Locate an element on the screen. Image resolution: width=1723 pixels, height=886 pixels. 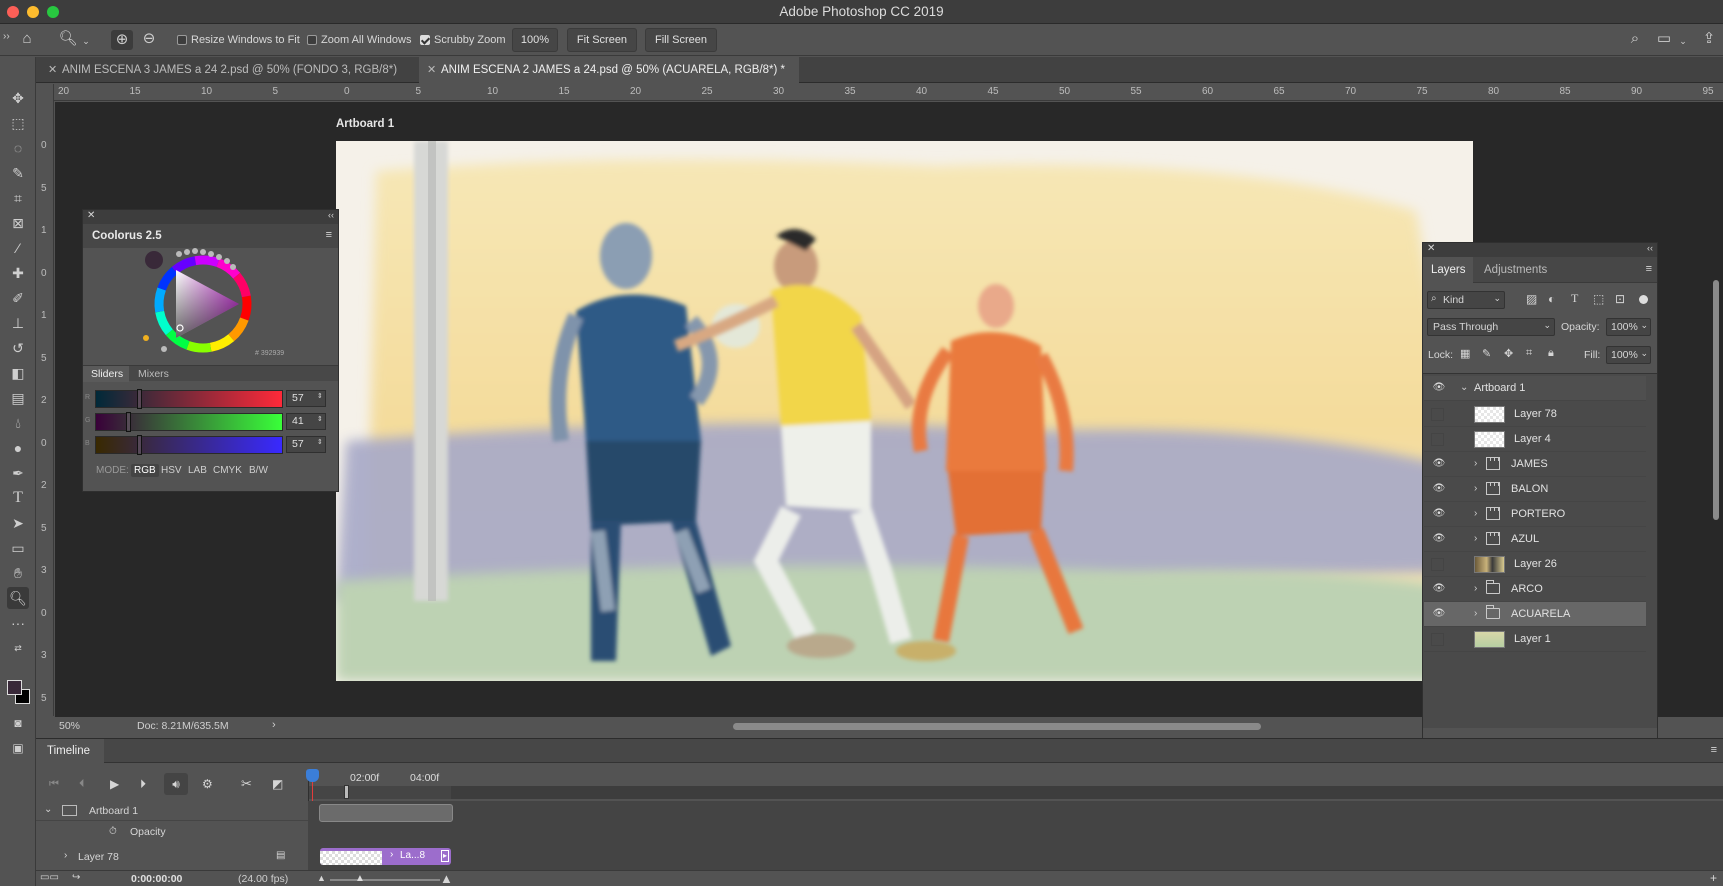
path-select-icon: ➤ is located at coordinates (18, 523).